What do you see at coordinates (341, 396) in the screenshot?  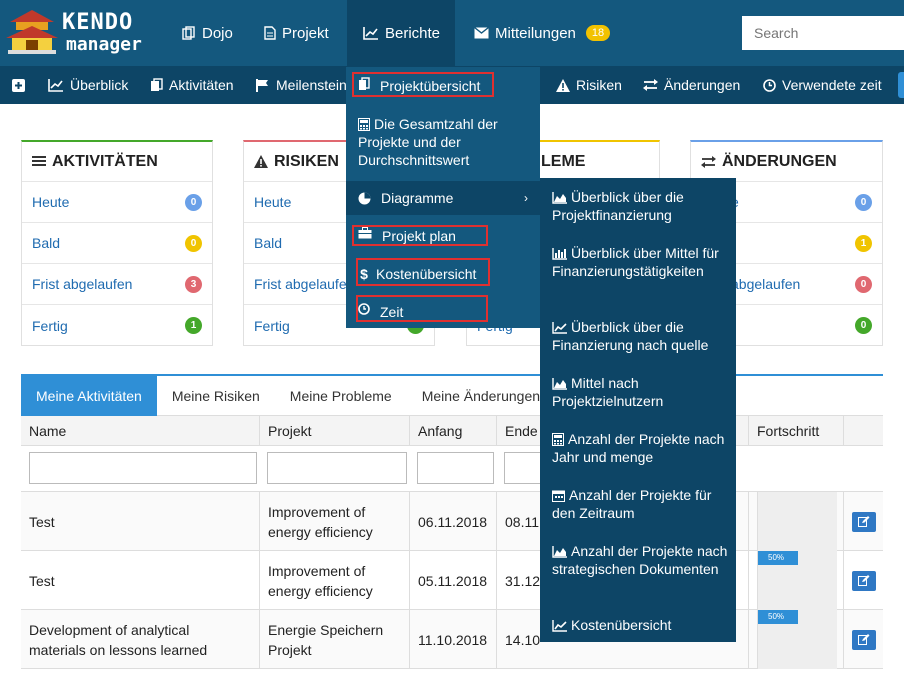 I see `tab-meine-probleme: Meine Probleme` at bounding box center [341, 396].